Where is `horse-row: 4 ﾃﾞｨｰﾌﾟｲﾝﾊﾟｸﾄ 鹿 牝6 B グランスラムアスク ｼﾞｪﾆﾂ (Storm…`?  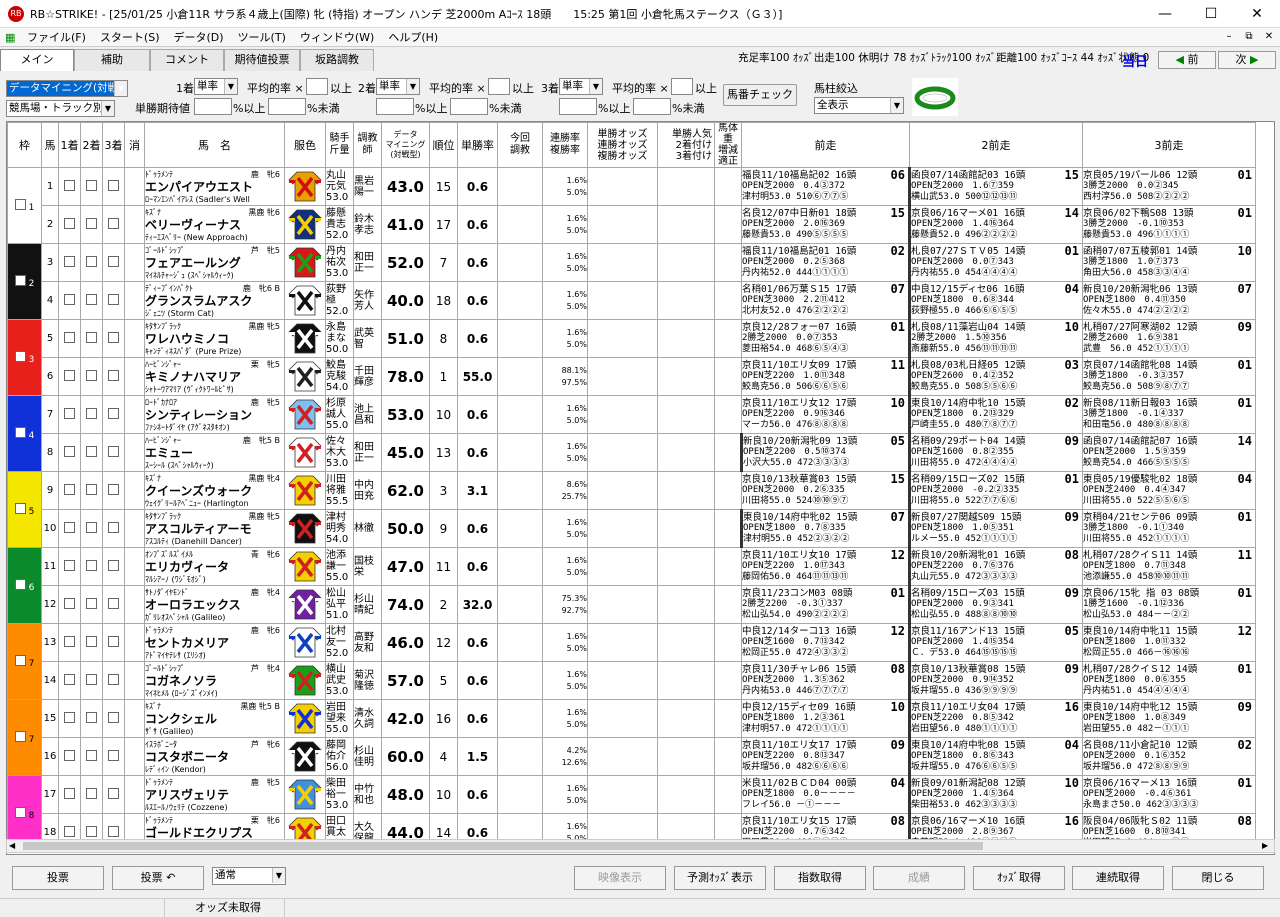 horse-row: 4 ﾃﾞｨｰﾌﾟｲﾝﾊﾟｸﾄ 鹿 牝6 B グランスラムアスク ｼﾞｪﾆﾂ (Storm… is located at coordinates (632, 300).